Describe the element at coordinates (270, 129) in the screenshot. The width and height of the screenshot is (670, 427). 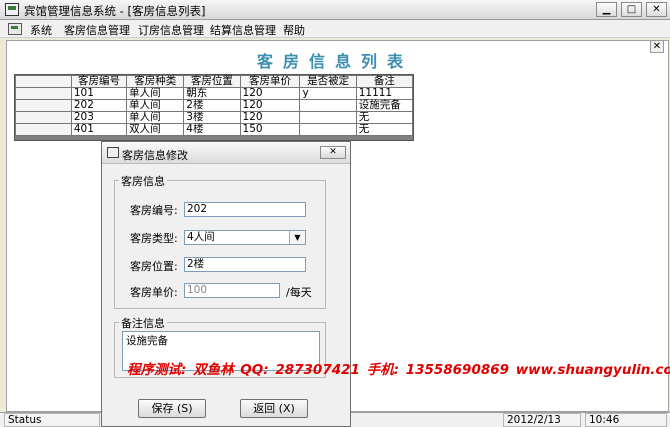
I see `table-cell: 150` at that location.